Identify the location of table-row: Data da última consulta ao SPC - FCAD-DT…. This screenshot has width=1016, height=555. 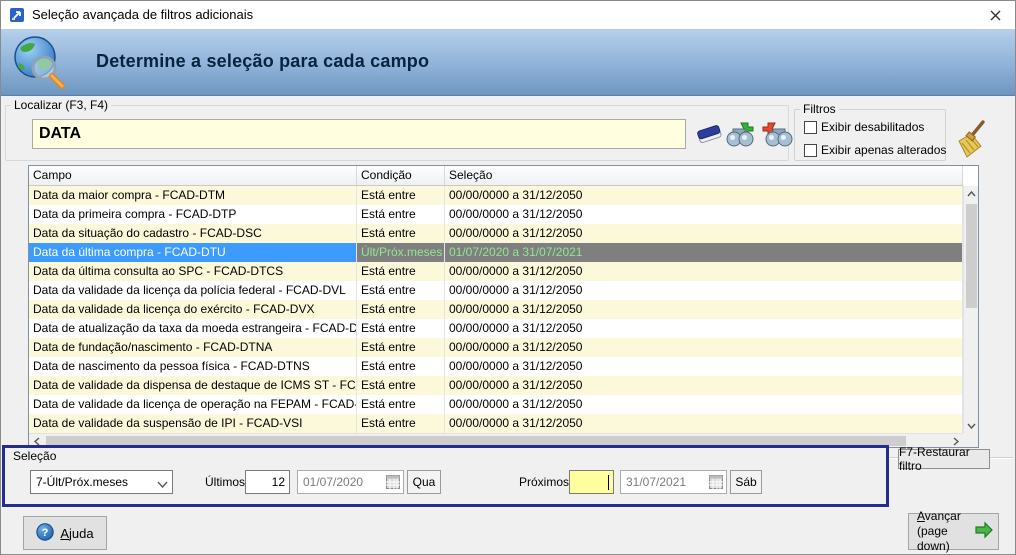
(496, 271).